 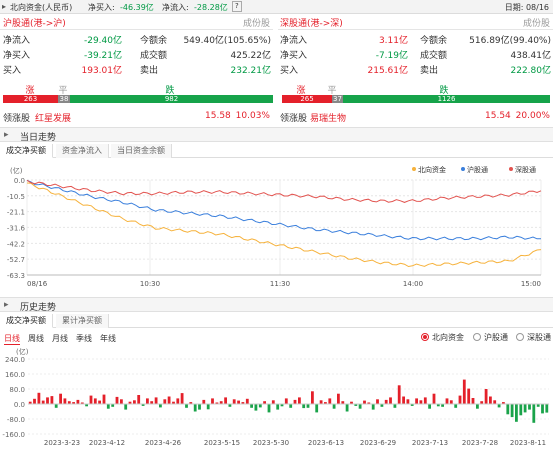 What do you see at coordinates (15, 360) in the screenshot?
I see `y-tick-label: 240.0` at bounding box center [15, 360].